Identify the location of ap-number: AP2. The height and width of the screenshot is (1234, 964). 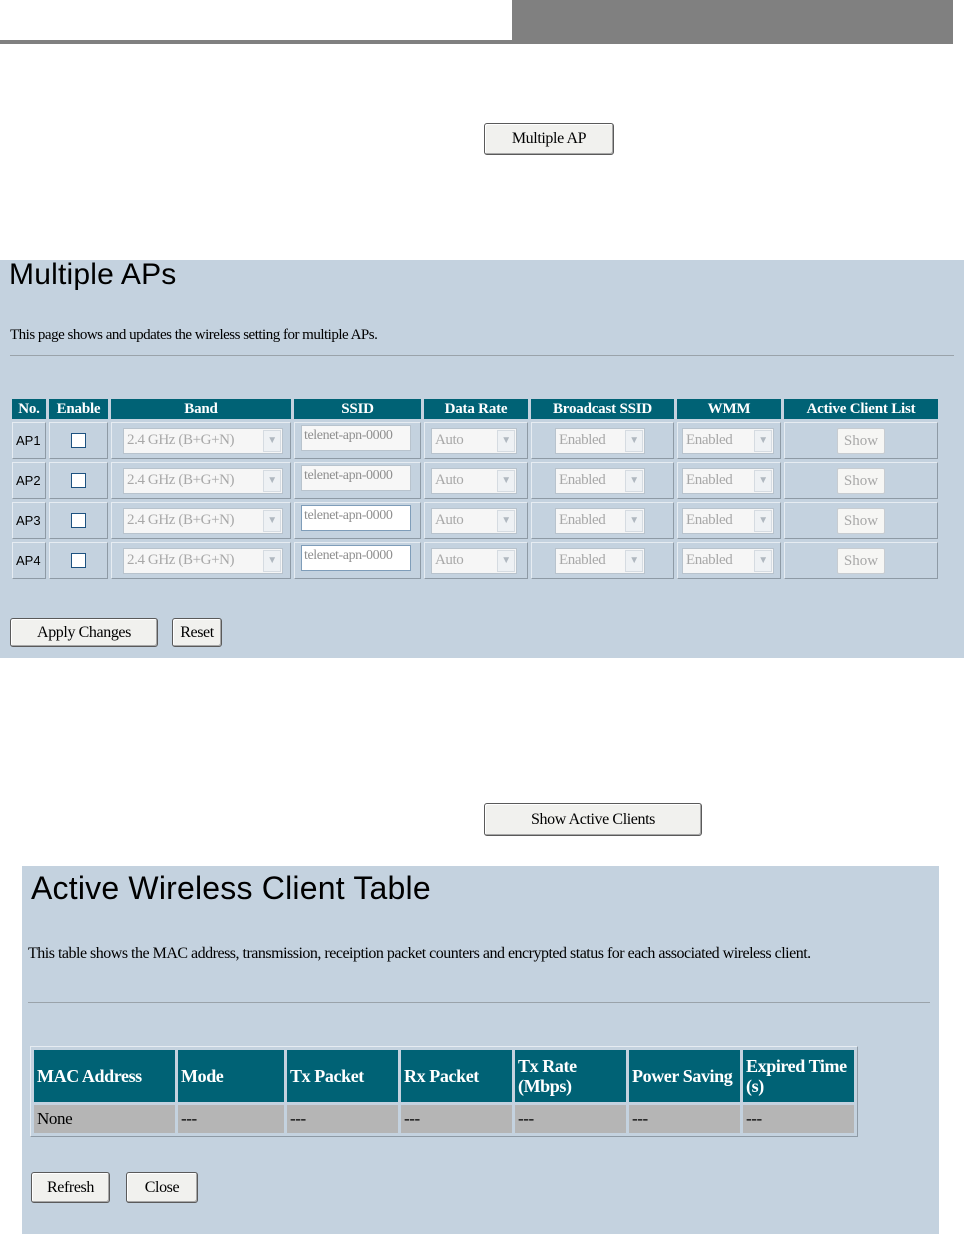
(29, 480).